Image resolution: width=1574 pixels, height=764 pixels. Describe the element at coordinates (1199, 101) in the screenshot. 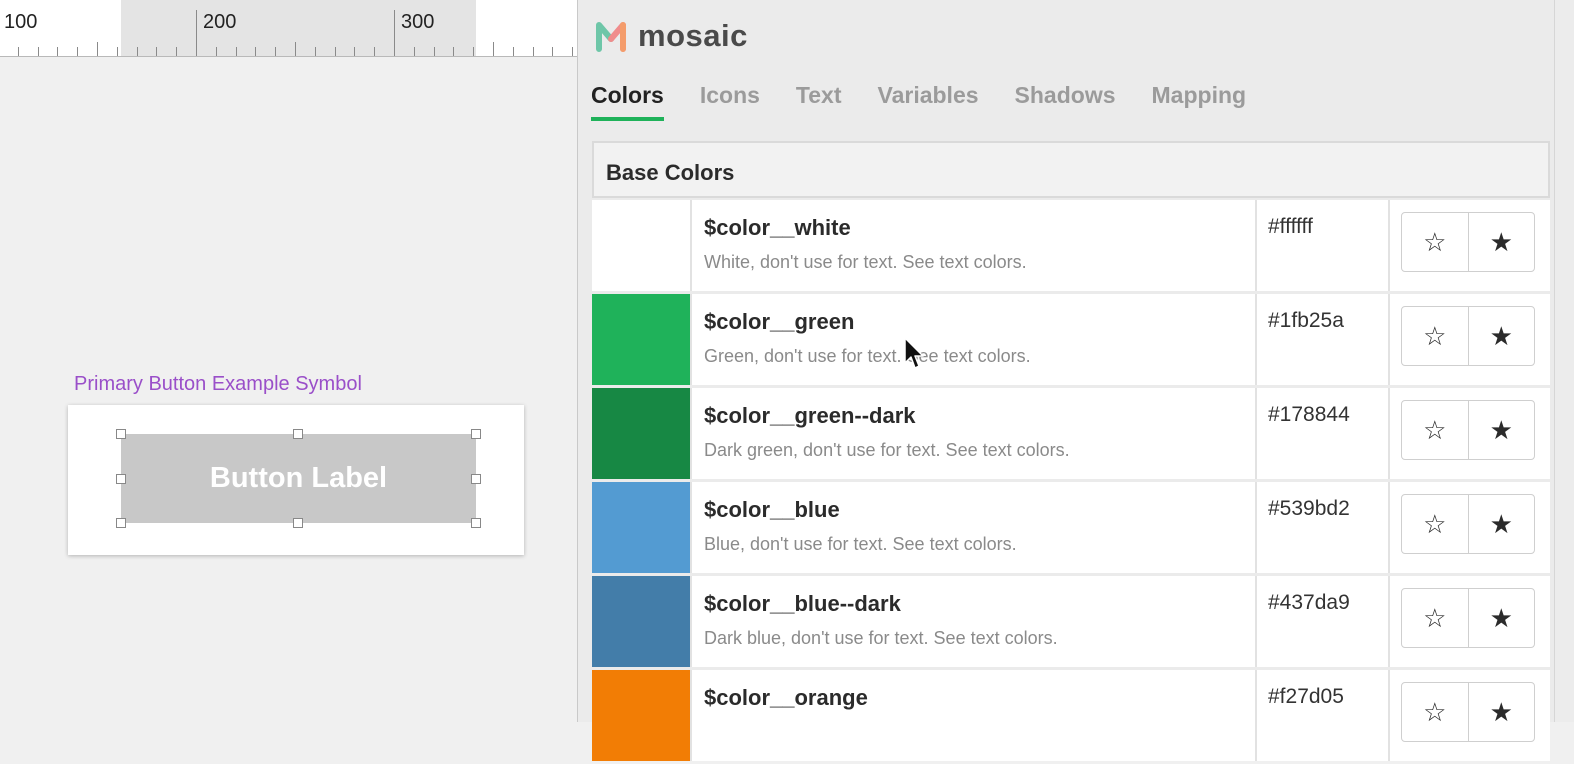

I see `tab-mapping: Mapping` at that location.